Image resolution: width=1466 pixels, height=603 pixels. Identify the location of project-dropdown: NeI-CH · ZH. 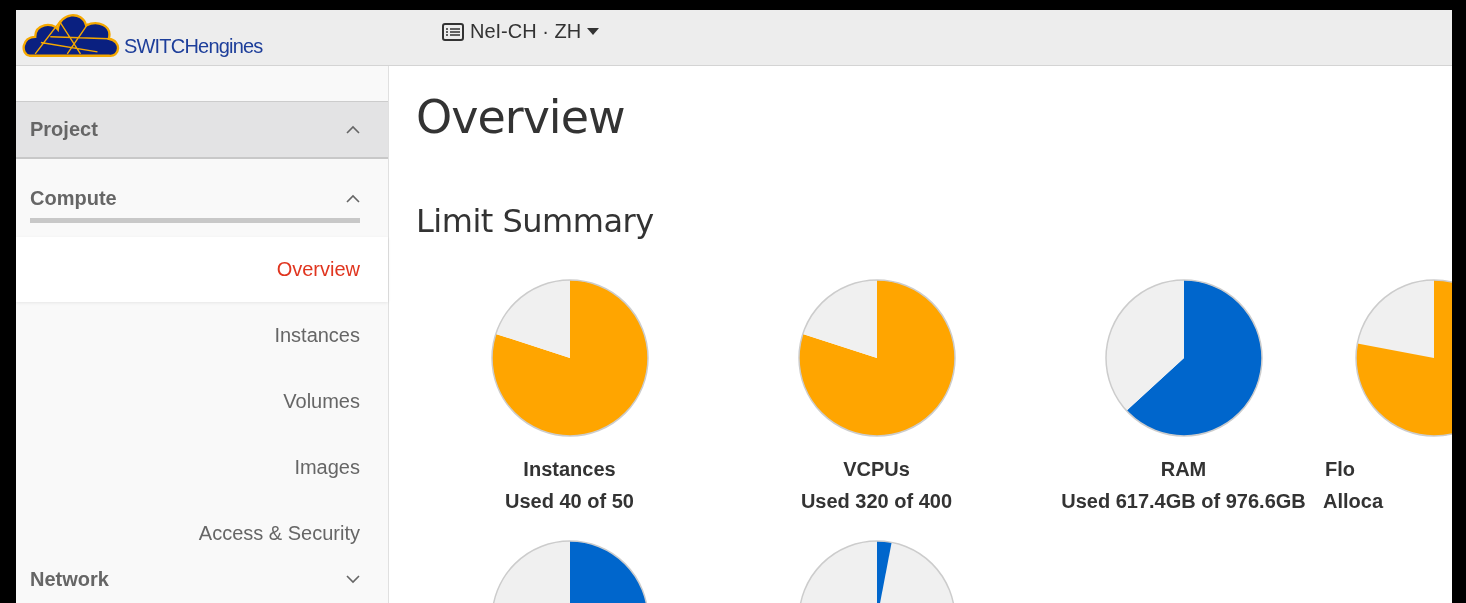
(521, 31).